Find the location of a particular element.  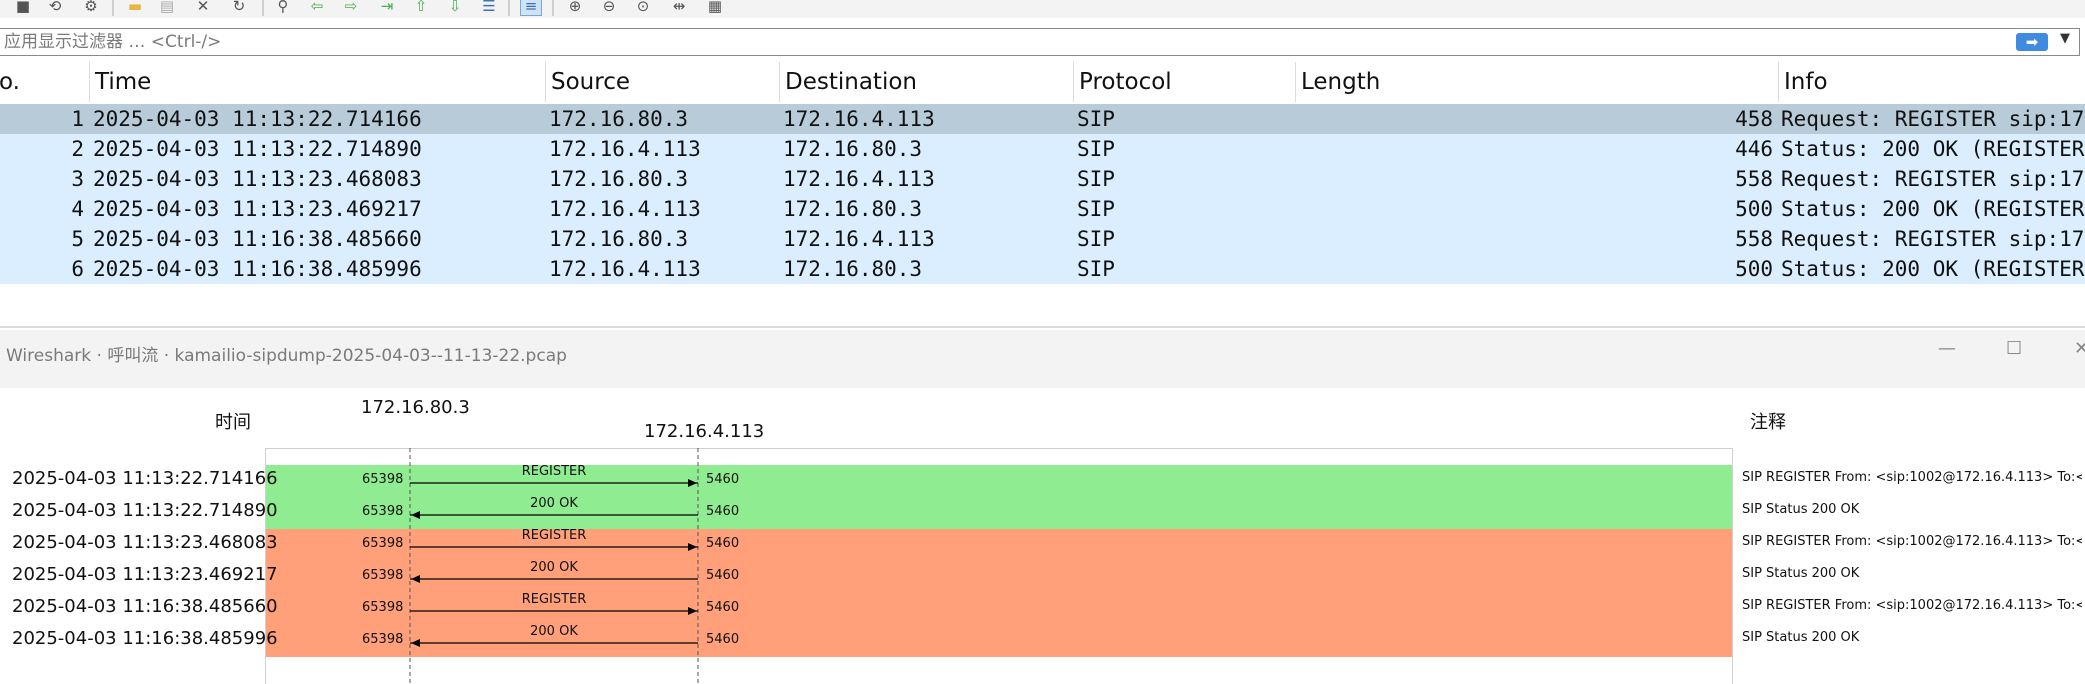

options-gear-icon: ⚙ is located at coordinates (91, 8).